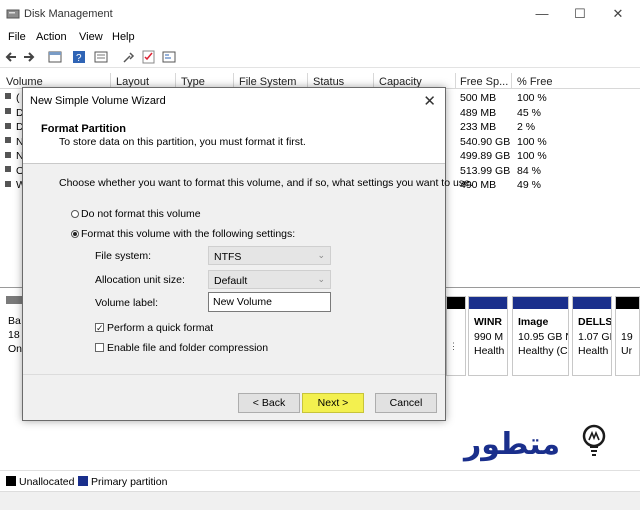  I want to click on partition-size: 990 M, so click(489, 337).